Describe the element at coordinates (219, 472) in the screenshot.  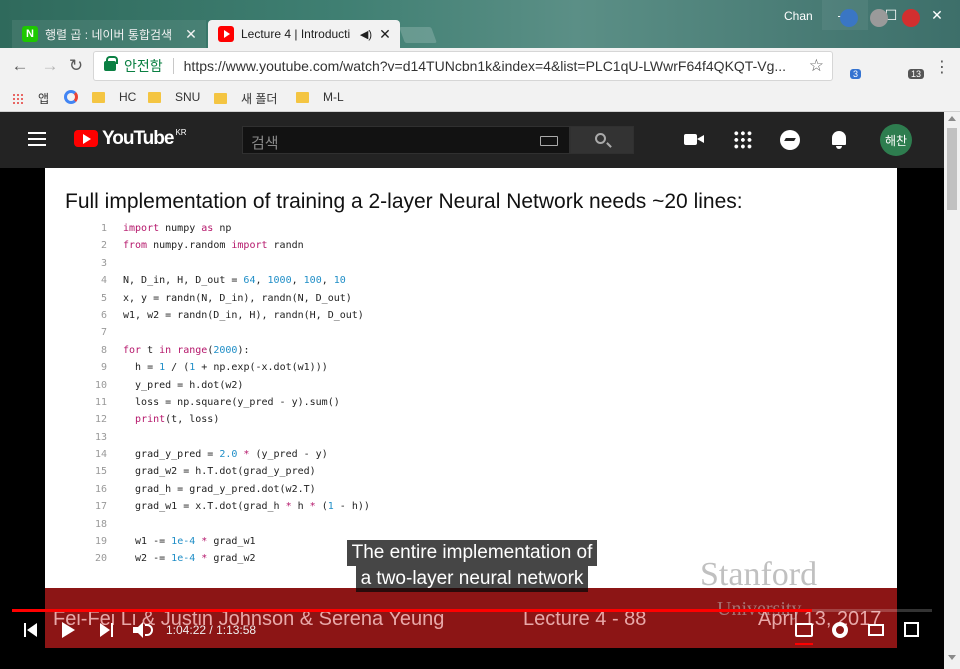
I see `code-text: grad_w2 = h.T.dot(grad_y_pred)` at that location.